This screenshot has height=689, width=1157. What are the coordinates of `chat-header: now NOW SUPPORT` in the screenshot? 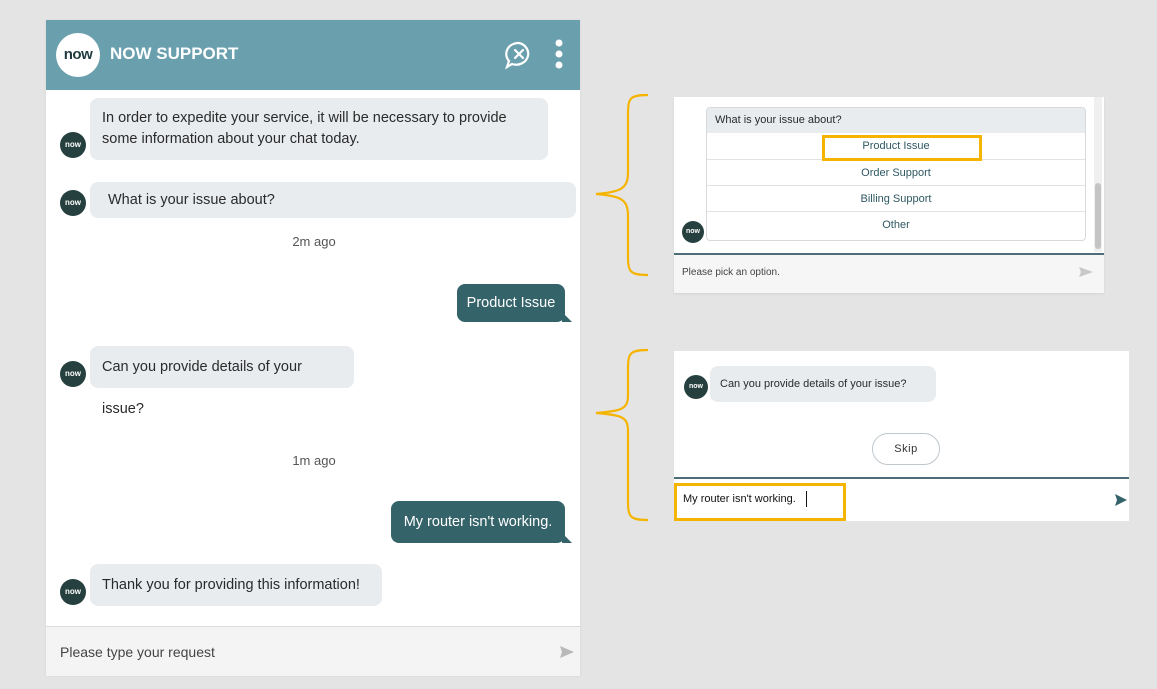 It's located at (313, 55).